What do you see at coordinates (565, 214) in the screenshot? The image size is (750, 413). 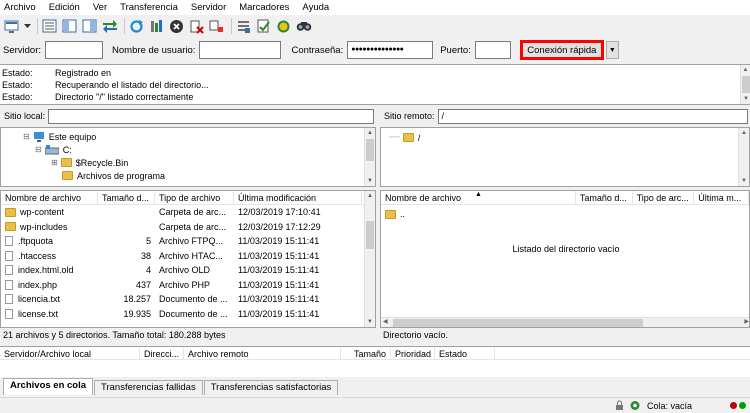 I see `list-item-parent: ..` at bounding box center [565, 214].